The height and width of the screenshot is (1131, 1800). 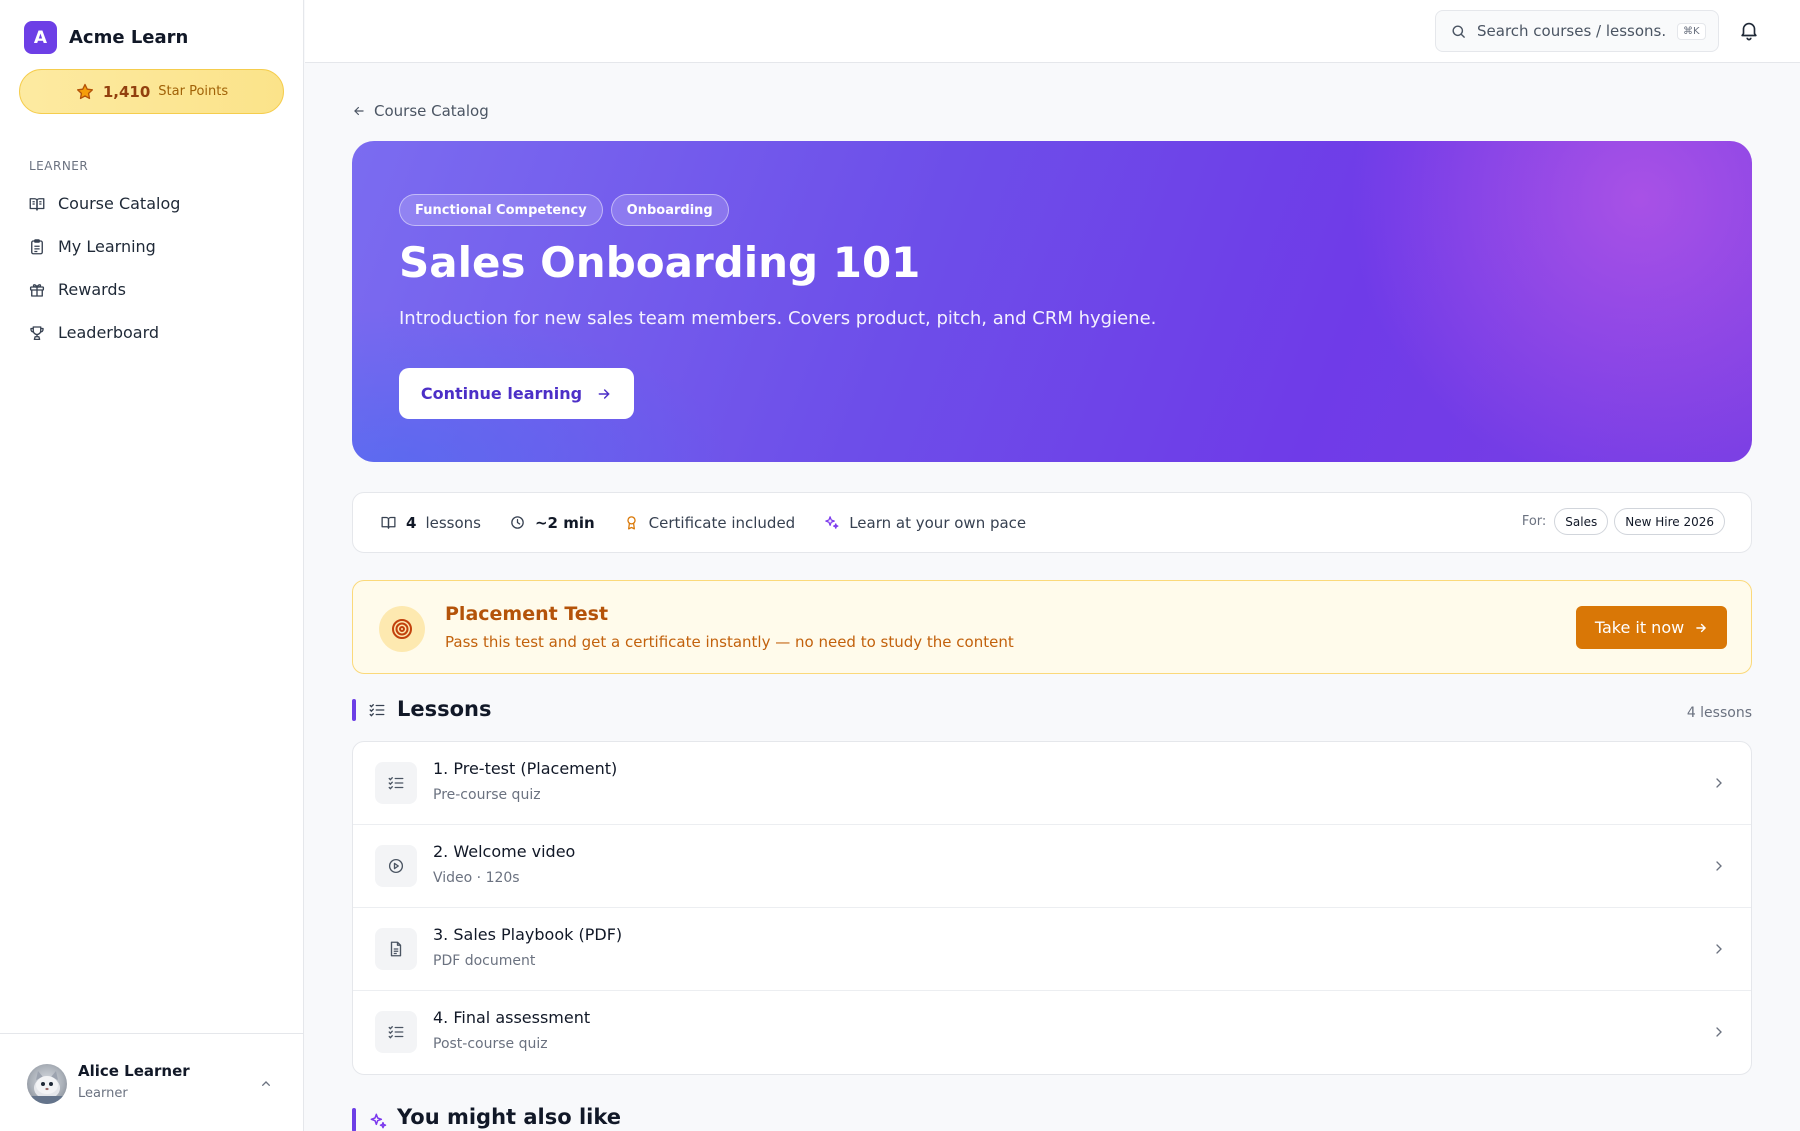 What do you see at coordinates (129, 37) in the screenshot?
I see `app-name: Acme Learn` at bounding box center [129, 37].